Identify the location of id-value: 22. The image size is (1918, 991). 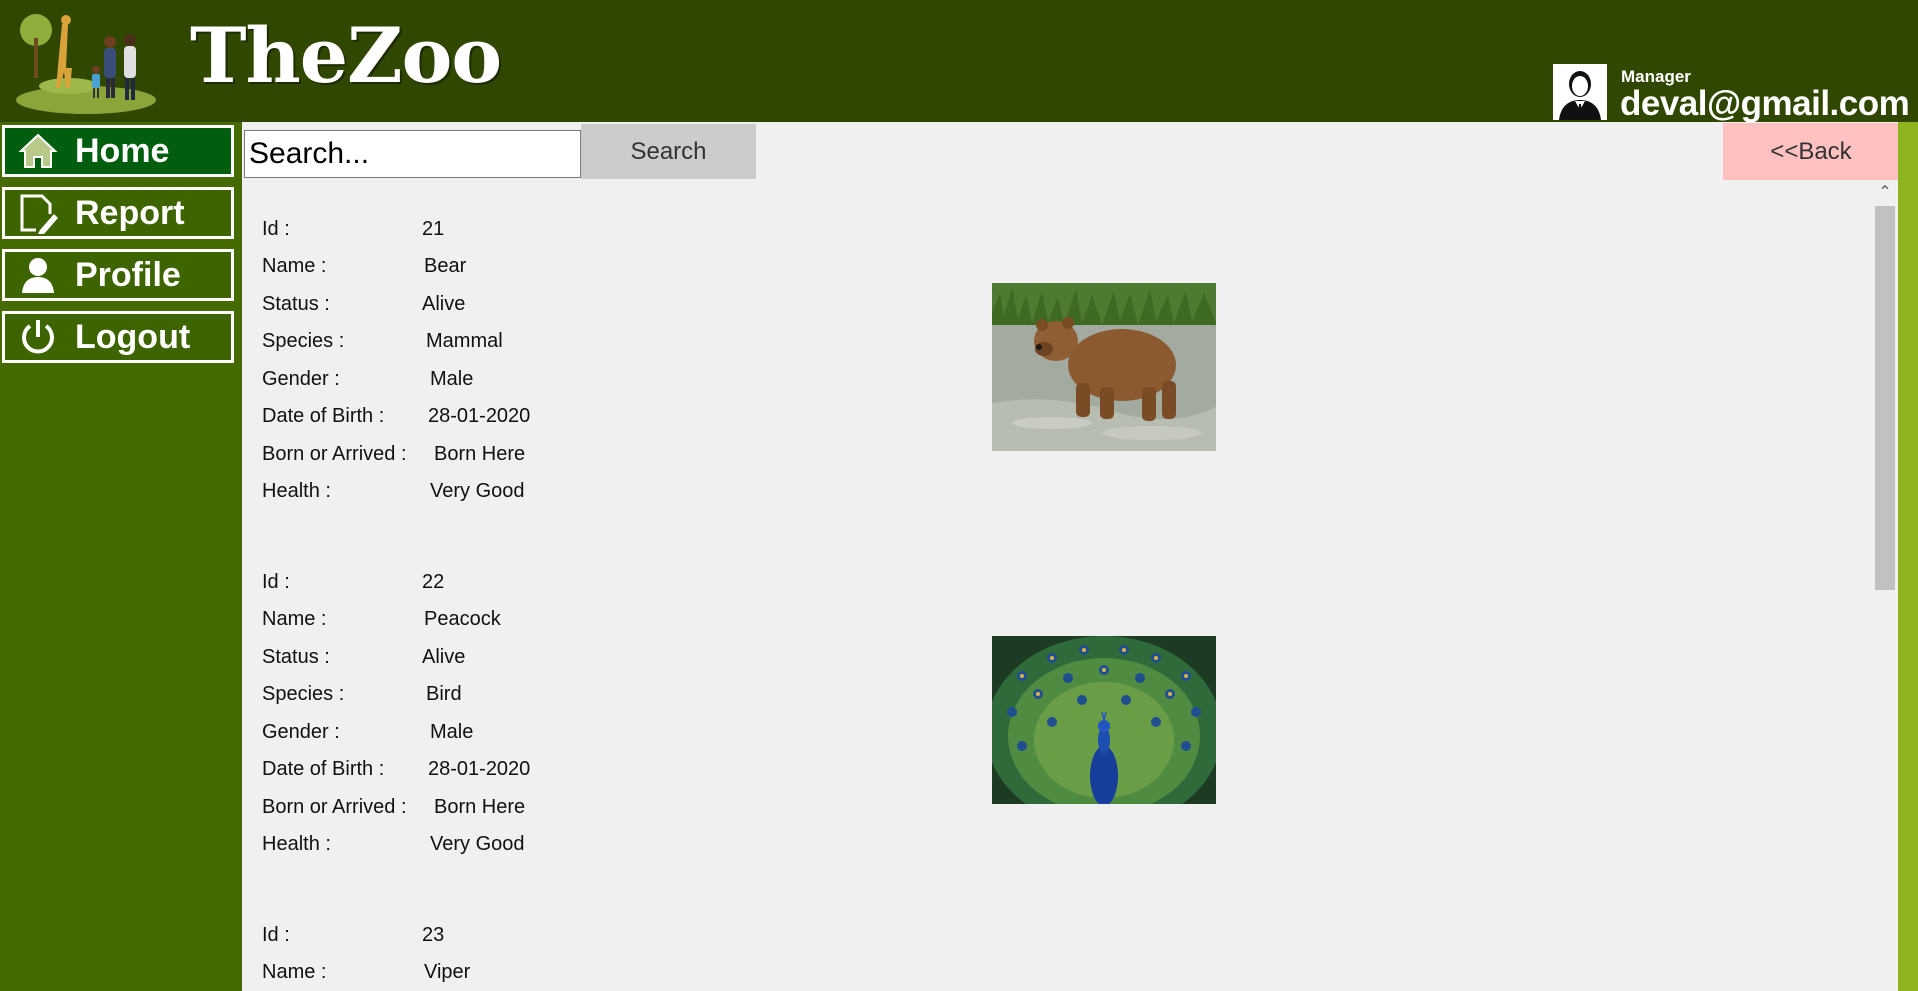
(433, 582).